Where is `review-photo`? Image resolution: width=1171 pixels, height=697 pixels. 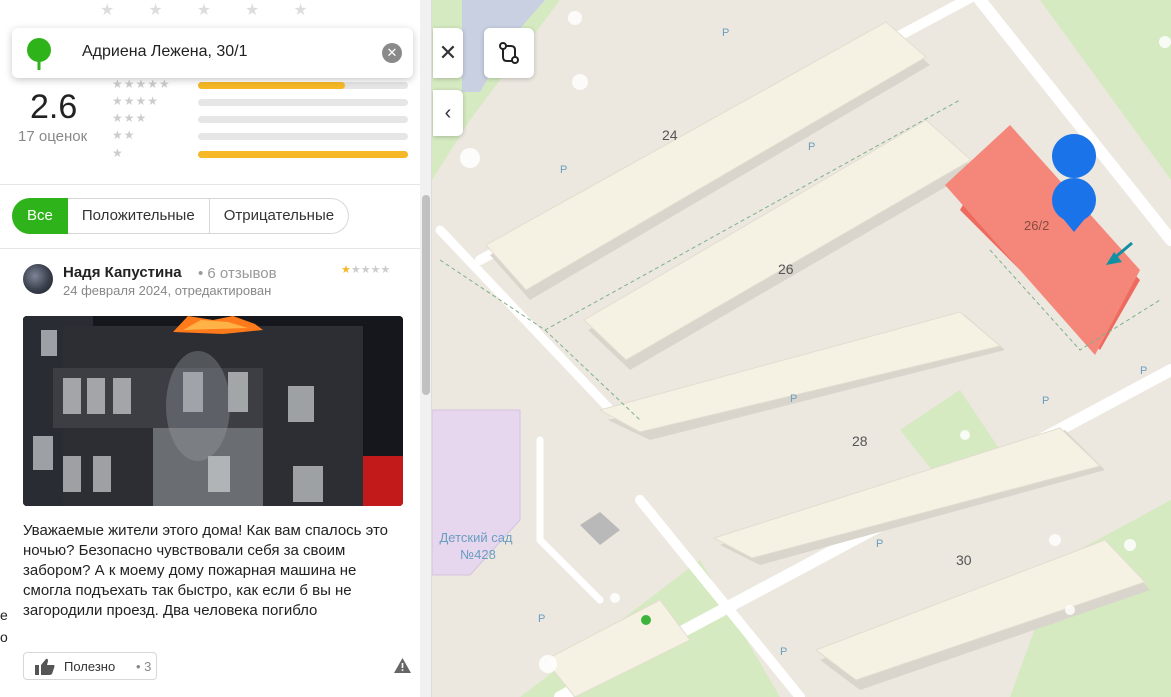 review-photo is located at coordinates (213, 411).